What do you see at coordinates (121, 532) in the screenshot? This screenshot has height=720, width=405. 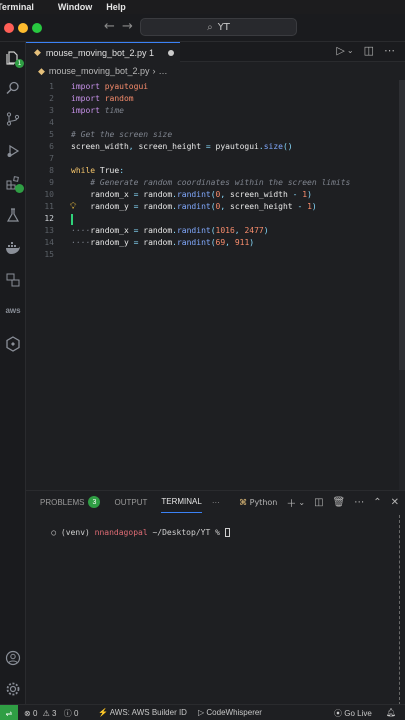 I see `terminal-user: nnandagopal` at bounding box center [121, 532].